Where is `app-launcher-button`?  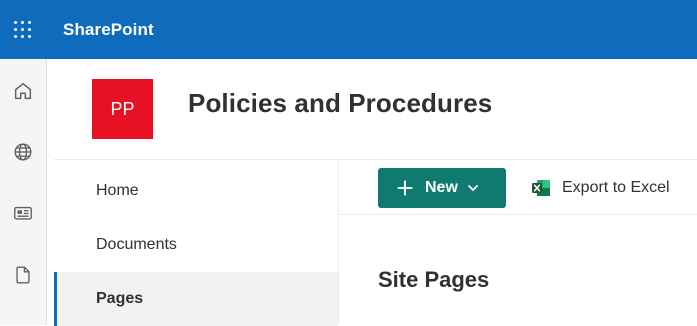
app-launcher-button is located at coordinates (22, 29).